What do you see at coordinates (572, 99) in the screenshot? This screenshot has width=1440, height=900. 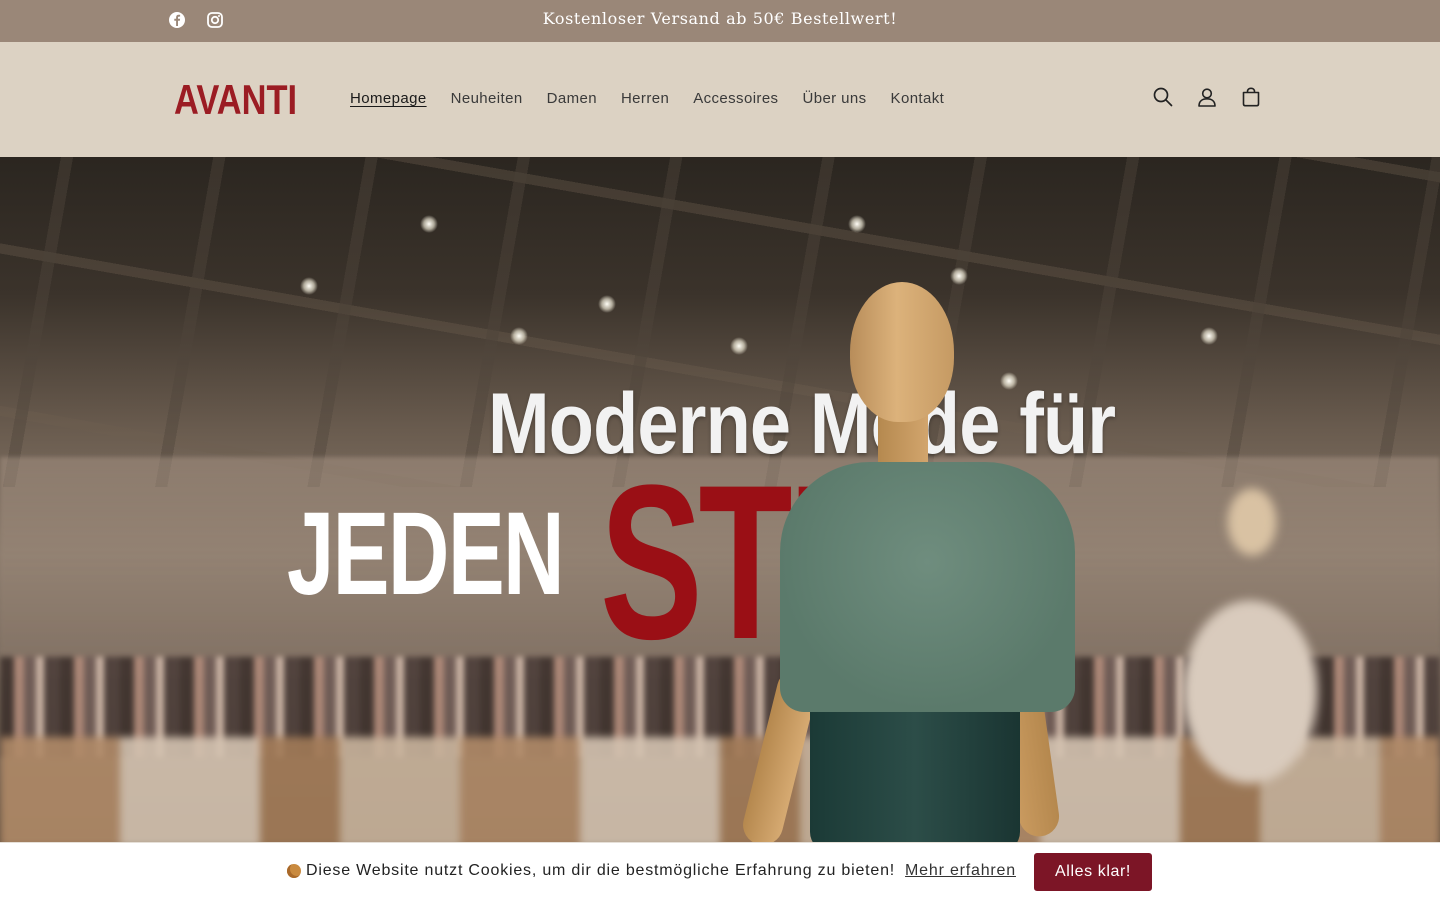 I see `nav-item-damen: Damen` at bounding box center [572, 99].